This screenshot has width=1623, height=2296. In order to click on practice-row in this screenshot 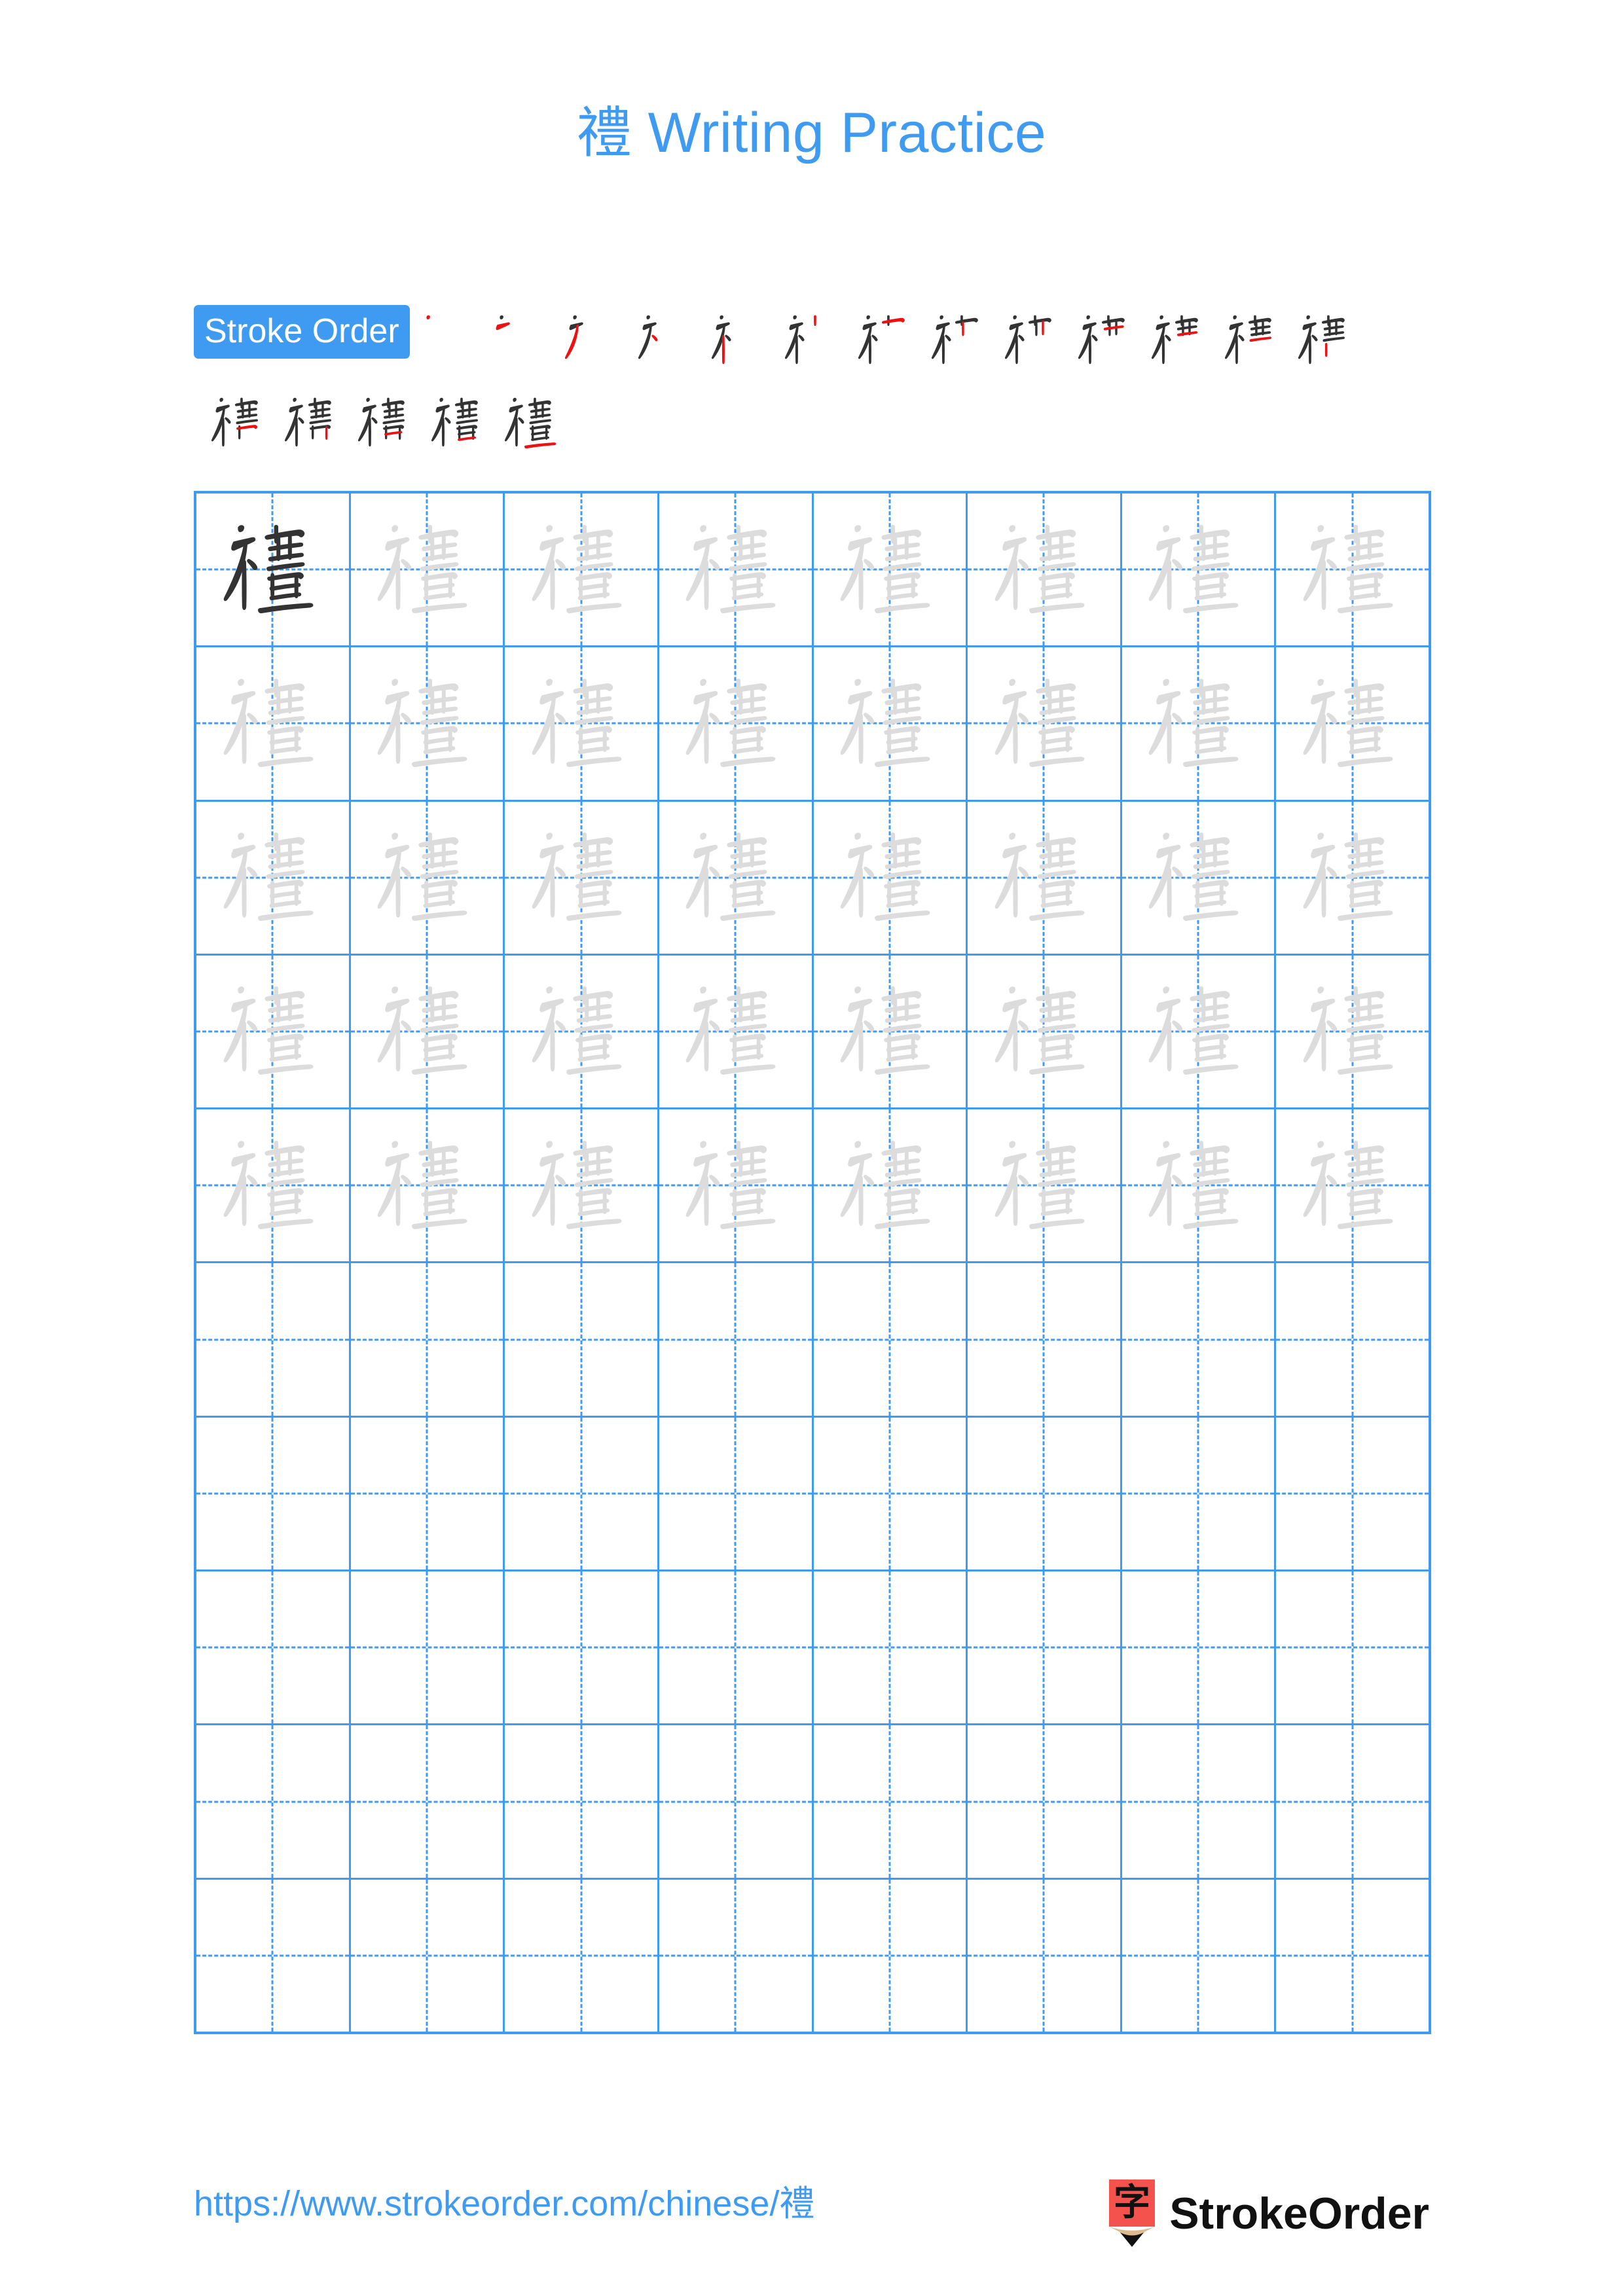, I will do `click(812, 1340)`.